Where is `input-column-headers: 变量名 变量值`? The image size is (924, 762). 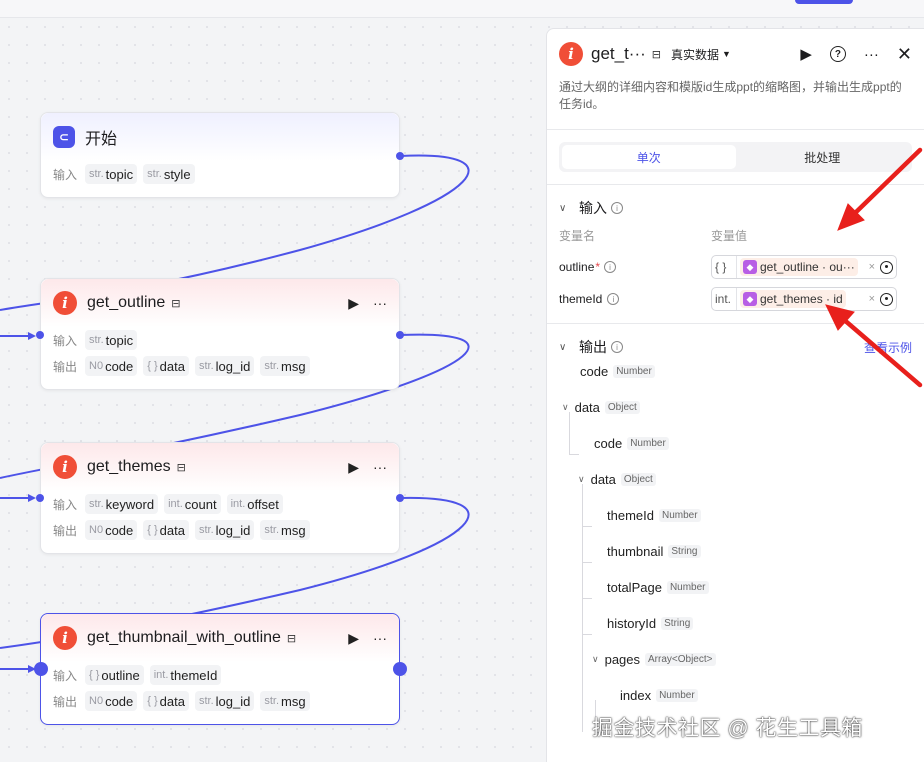 input-column-headers: 变量名 变量值 is located at coordinates (653, 235).